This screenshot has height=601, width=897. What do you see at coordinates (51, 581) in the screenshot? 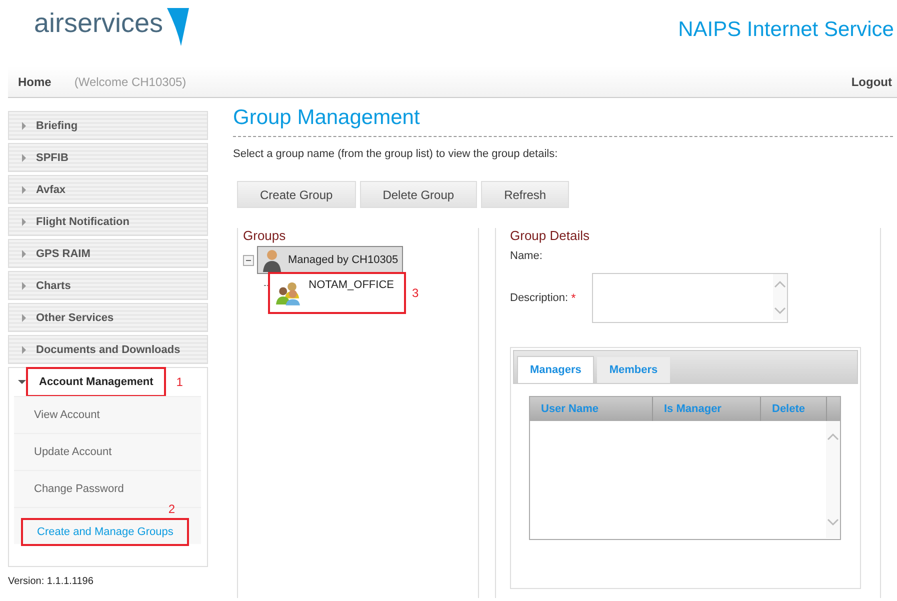
I see `version-text: Version: 1.1.1.1196` at bounding box center [51, 581].